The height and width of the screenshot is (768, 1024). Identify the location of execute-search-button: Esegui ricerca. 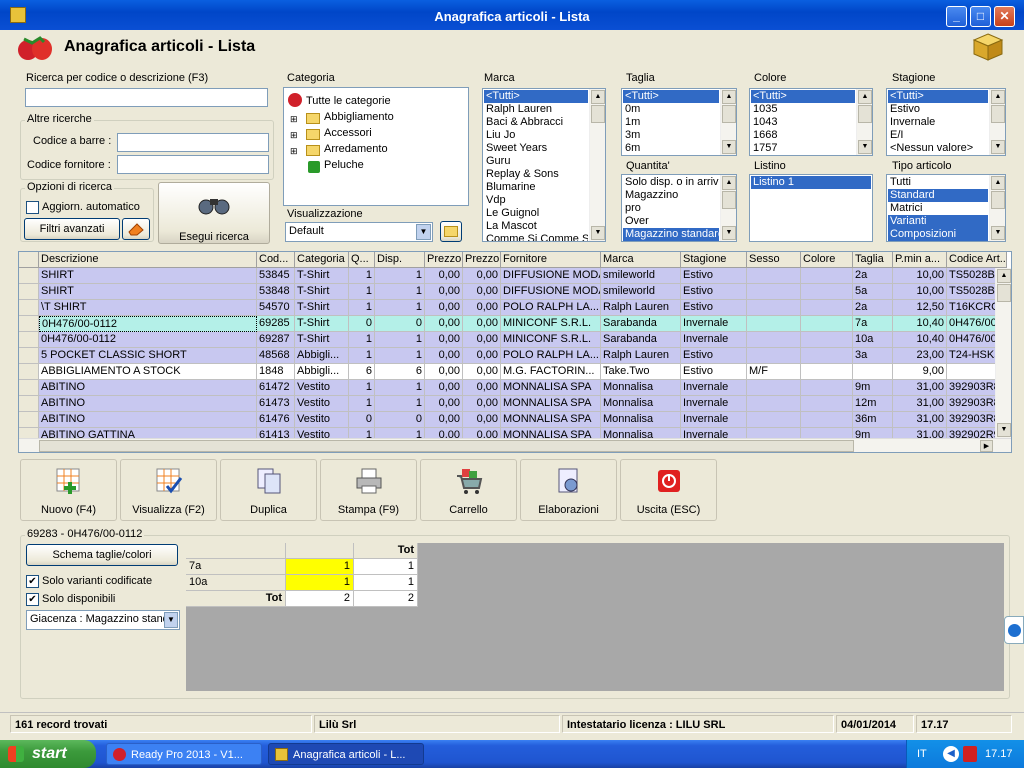
(214, 213).